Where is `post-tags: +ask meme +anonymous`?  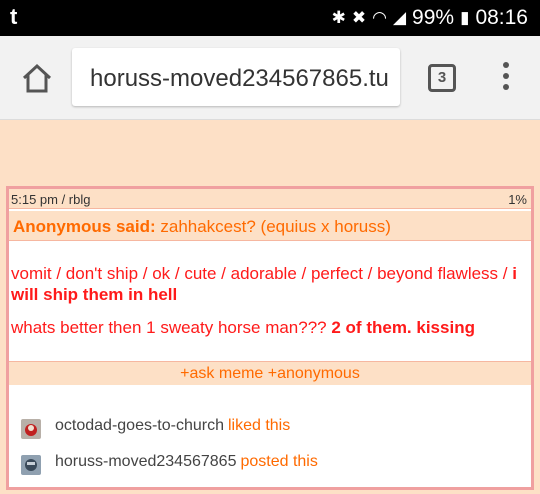 post-tags: +ask meme +anonymous is located at coordinates (270, 373).